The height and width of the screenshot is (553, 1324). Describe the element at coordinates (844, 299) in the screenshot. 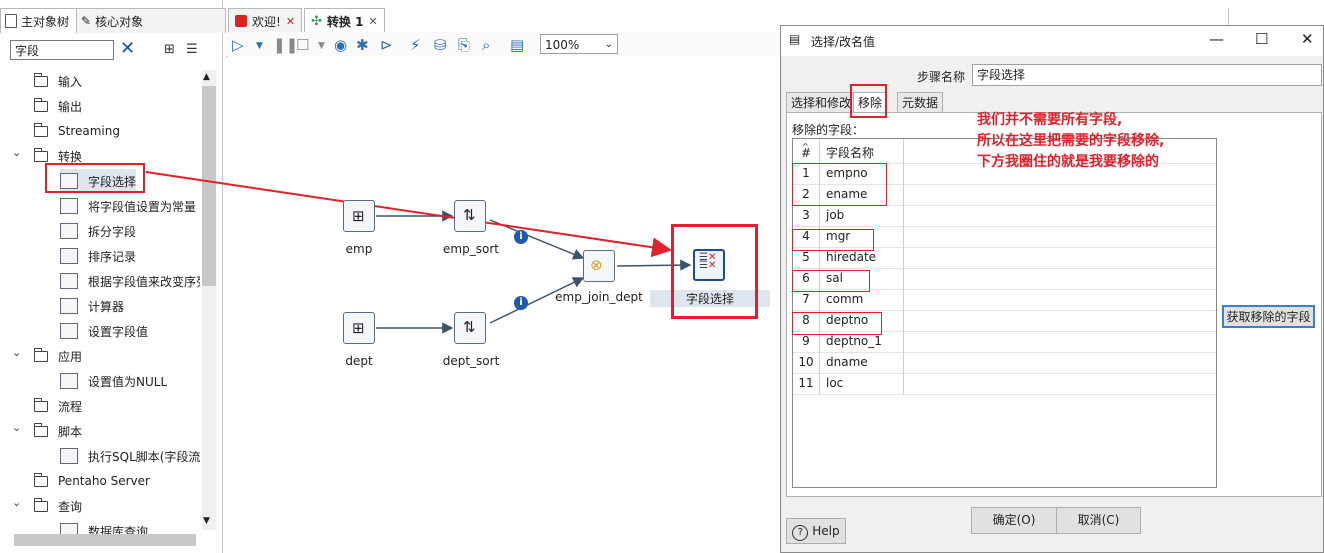

I see `field-name-cell: comm` at that location.